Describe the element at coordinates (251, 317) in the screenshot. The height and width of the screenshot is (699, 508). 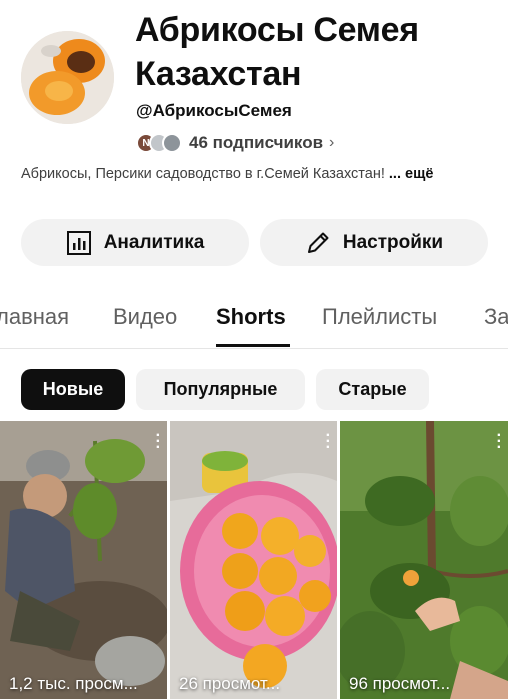
I see `tab-shorts: Shorts` at that location.